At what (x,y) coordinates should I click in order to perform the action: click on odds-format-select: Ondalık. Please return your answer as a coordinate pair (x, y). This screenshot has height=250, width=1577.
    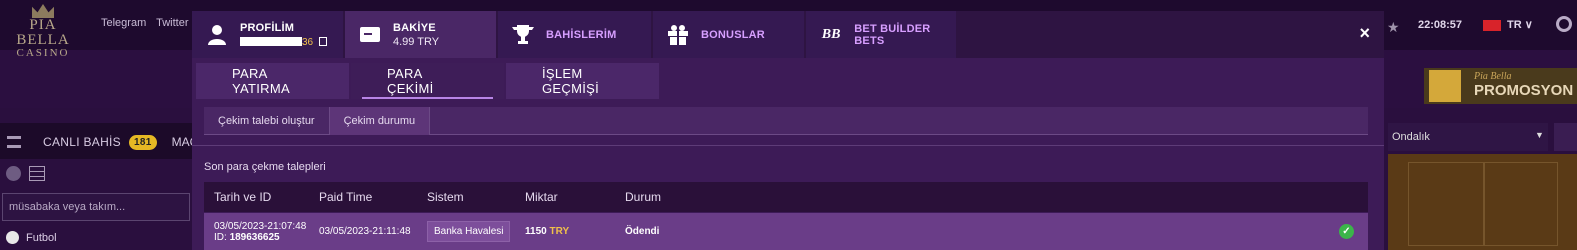
    Looking at the image, I should click on (1468, 137).